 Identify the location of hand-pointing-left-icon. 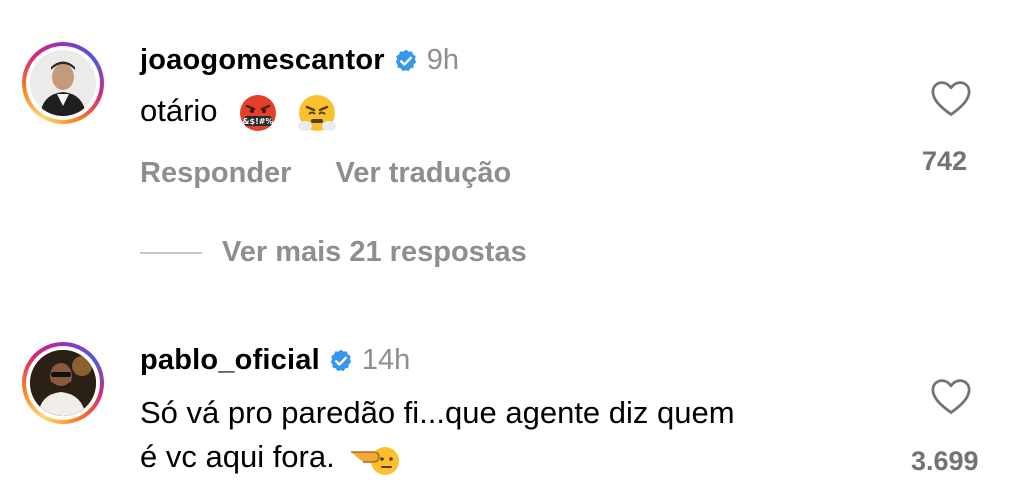
(375, 460).